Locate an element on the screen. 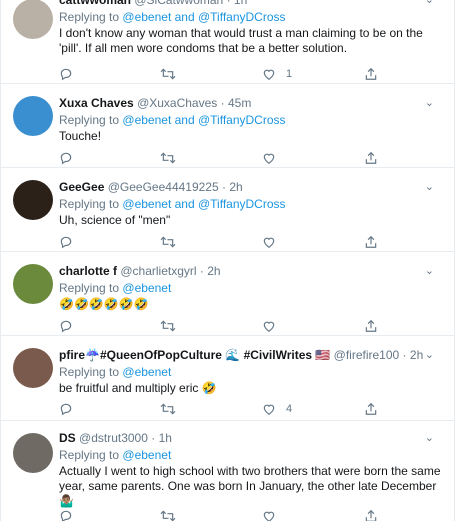  user-handle: @dstrut3000 is located at coordinates (113, 438).